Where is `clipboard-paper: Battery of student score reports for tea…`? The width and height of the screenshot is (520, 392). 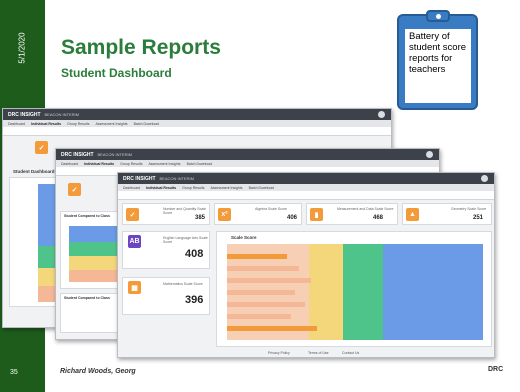 clipboard-paper: Battery of student score reports for tea… is located at coordinates (438, 66).